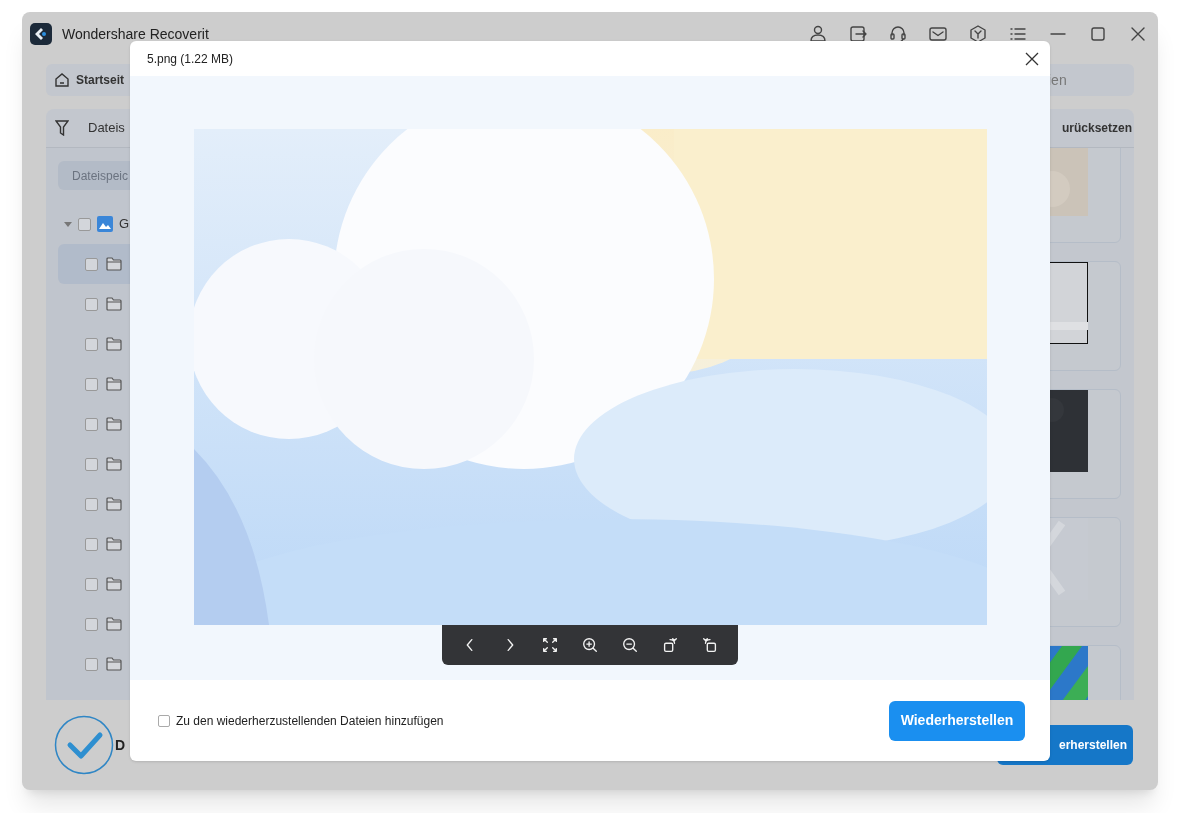 Image resolution: width=1179 pixels, height=813 pixels. Describe the element at coordinates (1032, 58) in the screenshot. I see `close-icon` at that location.